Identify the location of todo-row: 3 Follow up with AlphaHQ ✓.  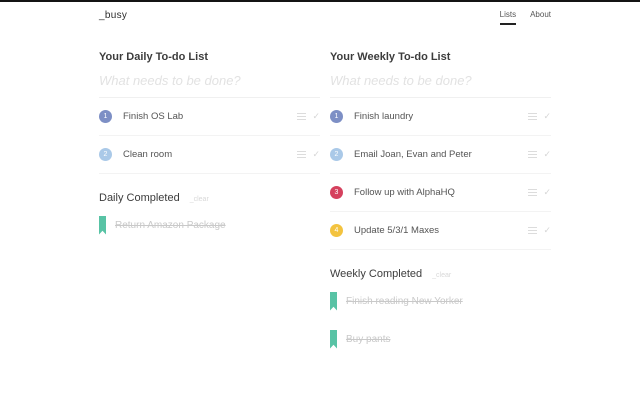
(440, 193).